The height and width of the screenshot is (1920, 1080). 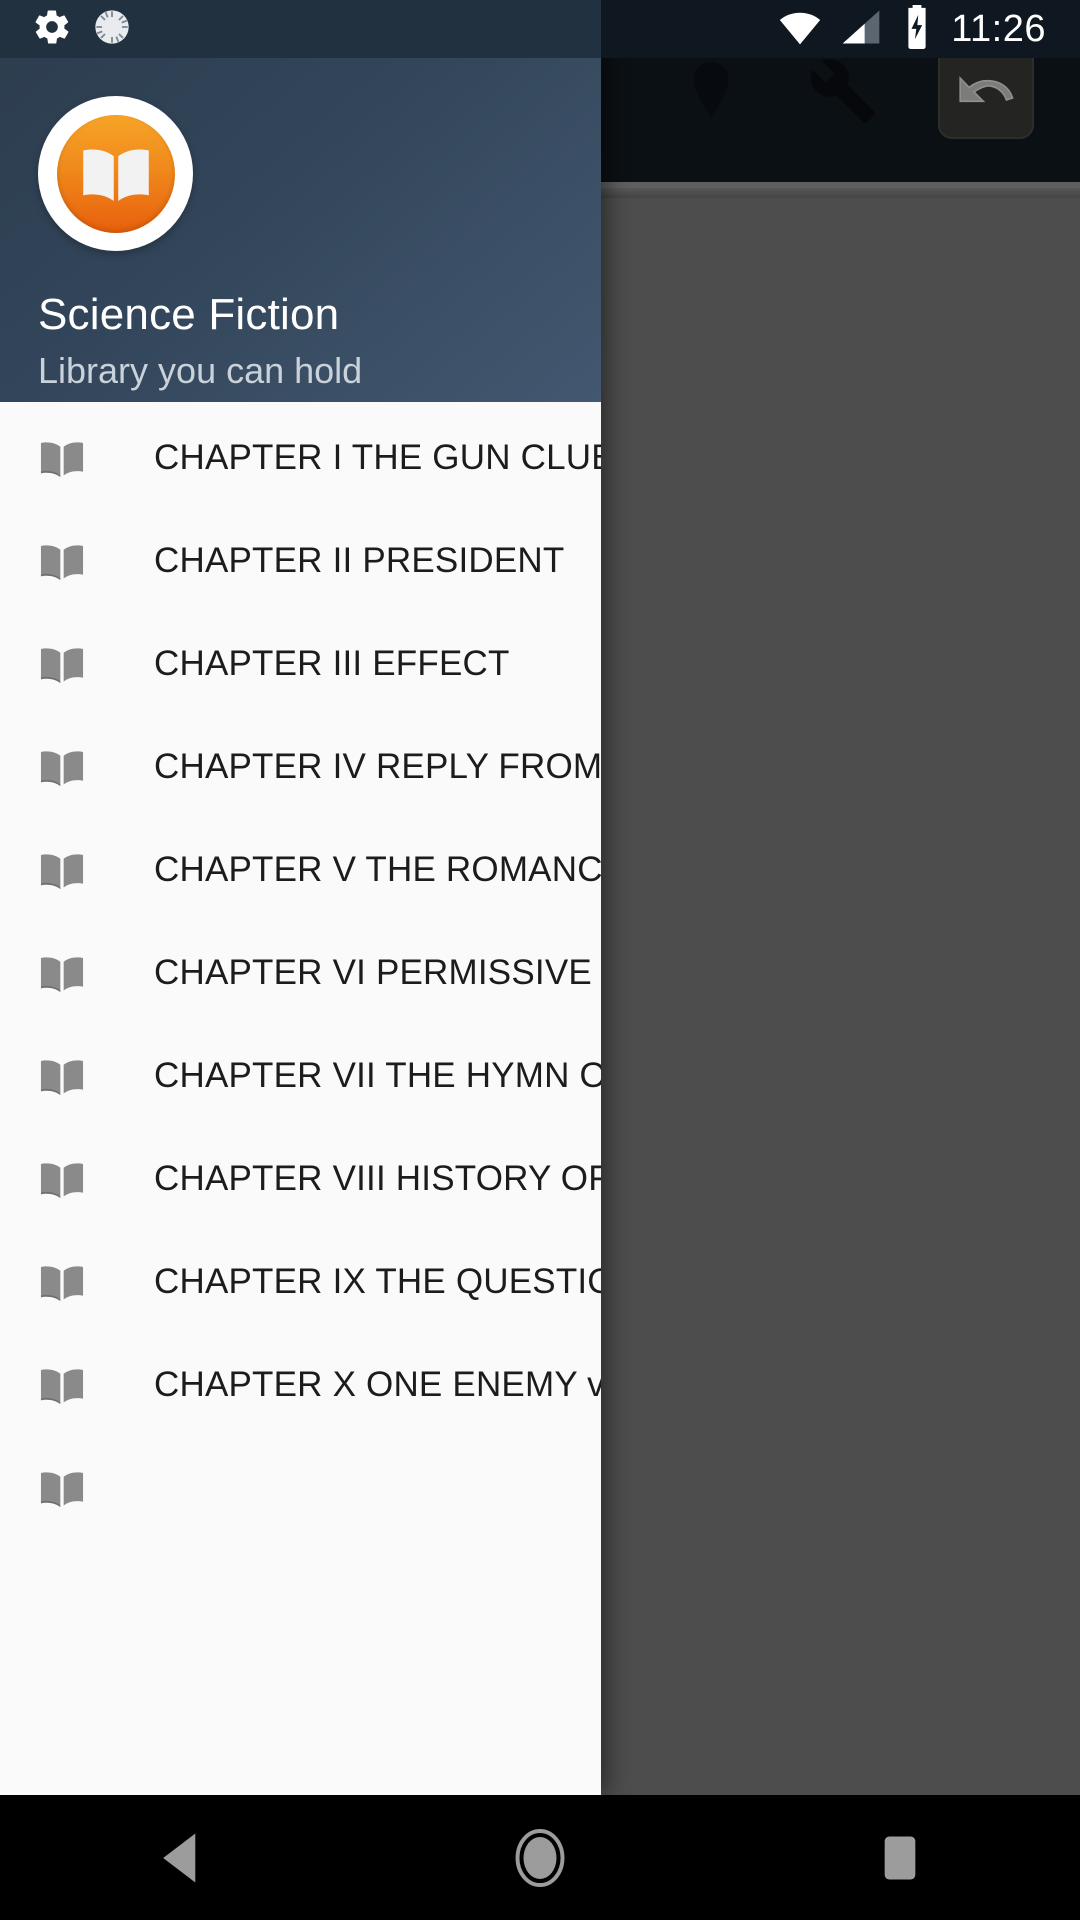 I want to click on chapter-list-item: CHAPTER VII THE HYMN OF, so click(x=300, y=1075).